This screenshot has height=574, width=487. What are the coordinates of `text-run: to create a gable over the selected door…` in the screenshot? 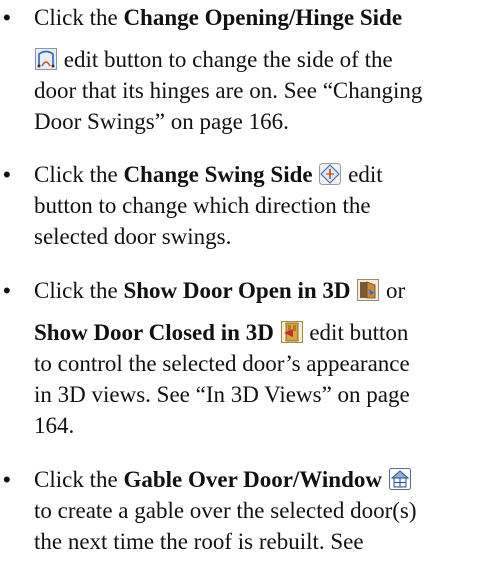 It's located at (225, 510).